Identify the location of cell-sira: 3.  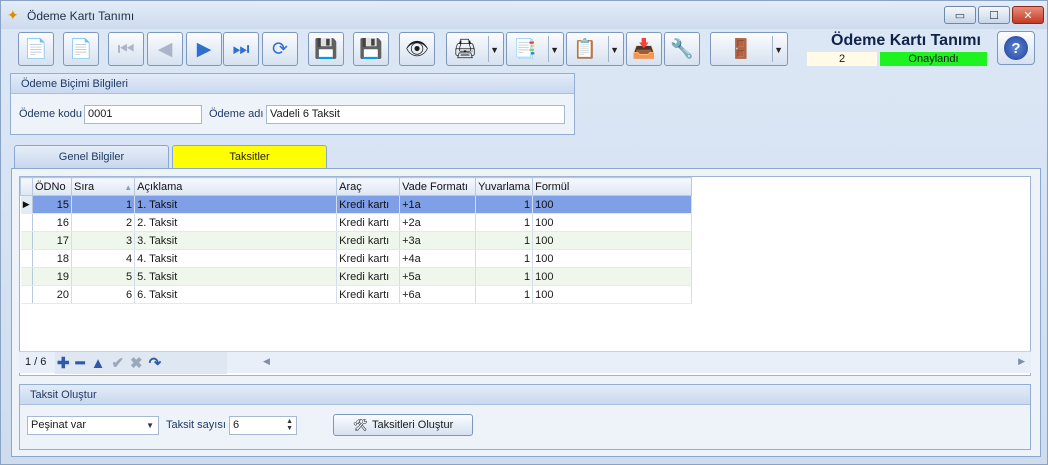
(103, 240).